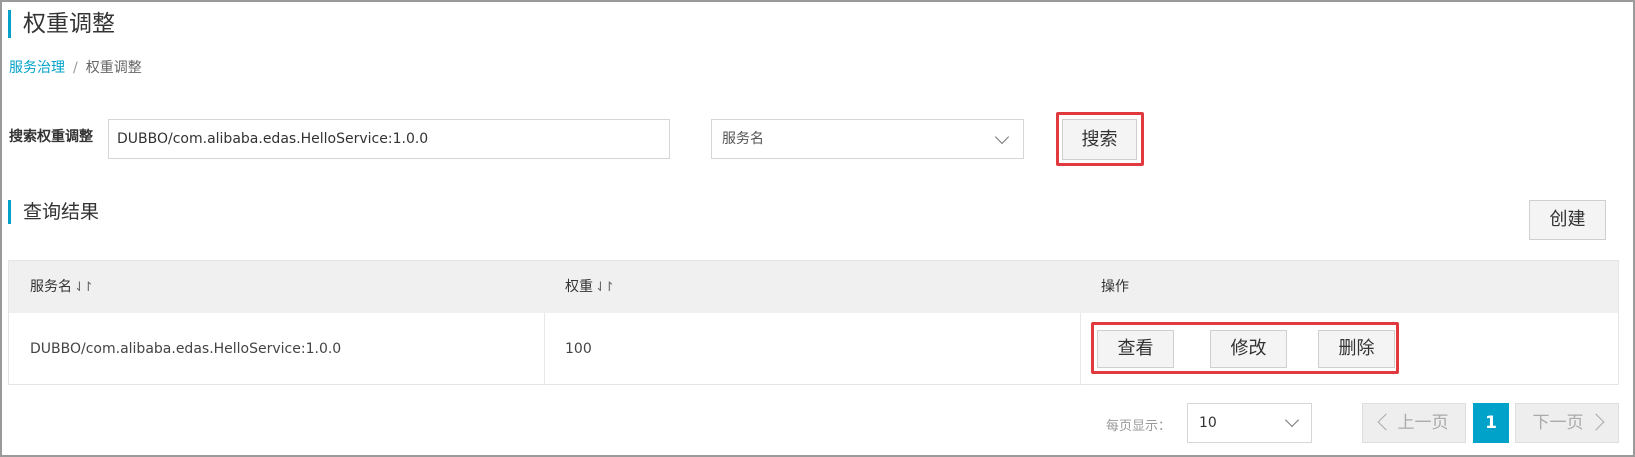 This screenshot has width=1635, height=457. What do you see at coordinates (579, 287) in the screenshot?
I see `column-header-weight-label: 权重` at bounding box center [579, 287].